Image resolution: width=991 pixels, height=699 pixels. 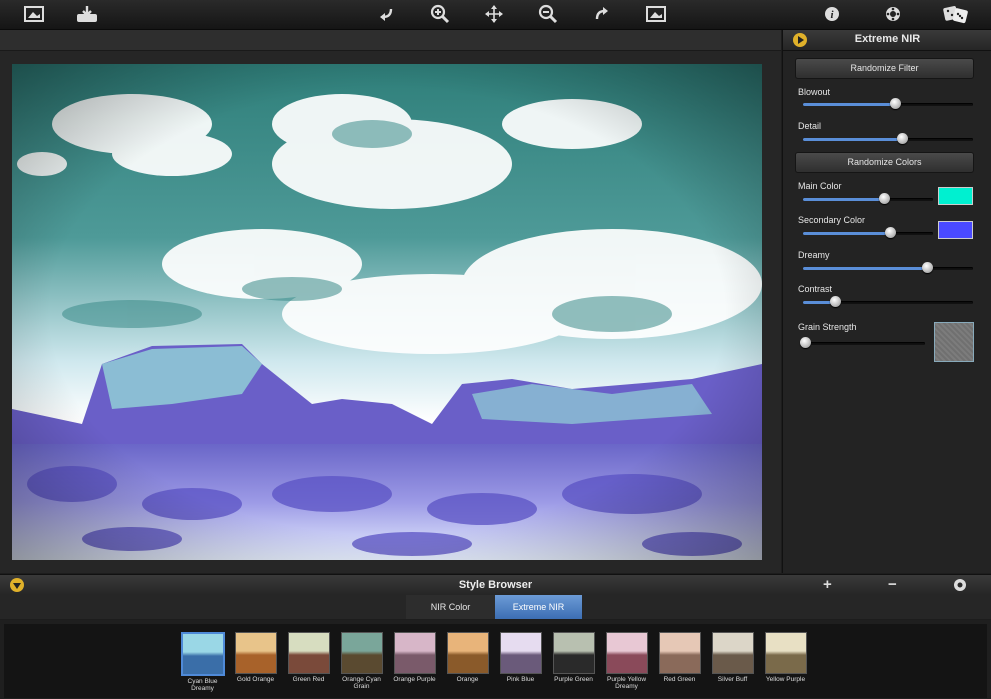 What do you see at coordinates (893, 14) in the screenshot?
I see `settings-icon` at bounding box center [893, 14].